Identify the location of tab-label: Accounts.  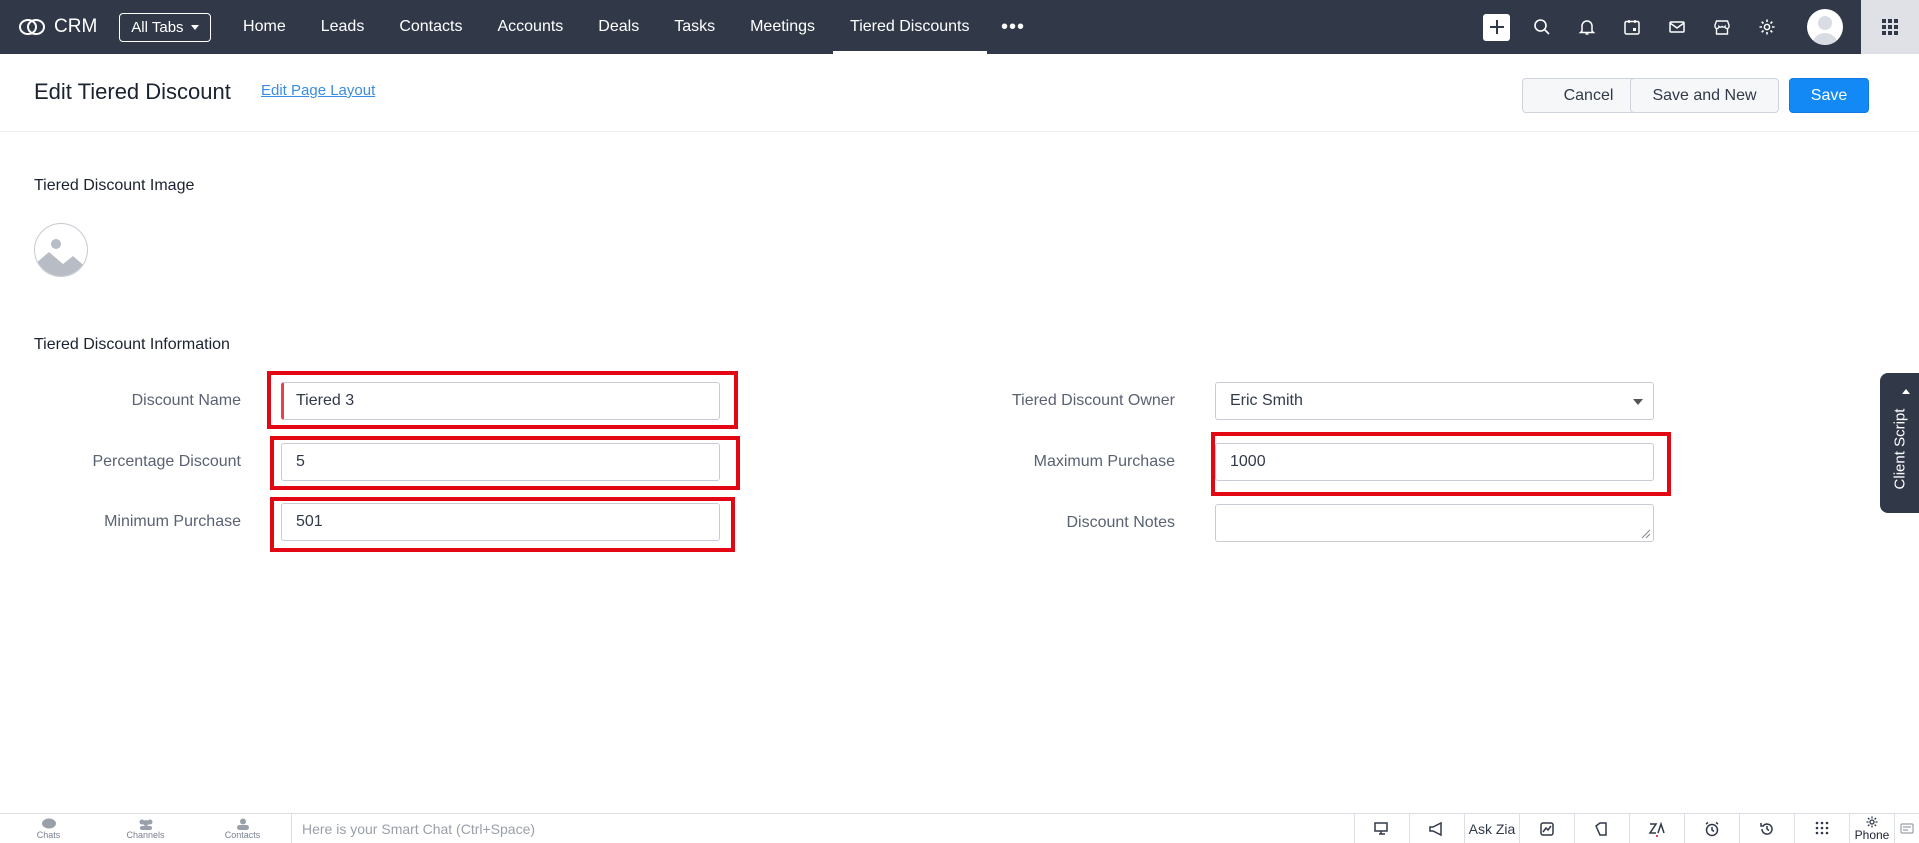
(530, 26).